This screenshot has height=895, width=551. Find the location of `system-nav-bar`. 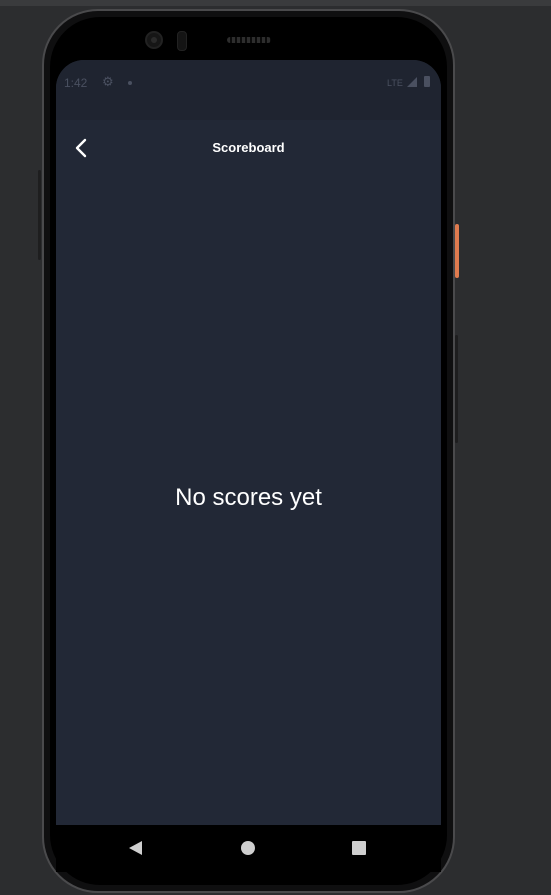

system-nav-bar is located at coordinates (248, 848).